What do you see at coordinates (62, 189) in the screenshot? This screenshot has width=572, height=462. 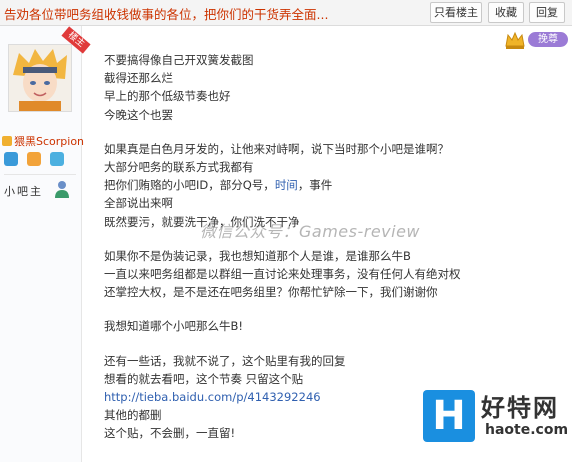 I see `moderator-person-icon` at bounding box center [62, 189].